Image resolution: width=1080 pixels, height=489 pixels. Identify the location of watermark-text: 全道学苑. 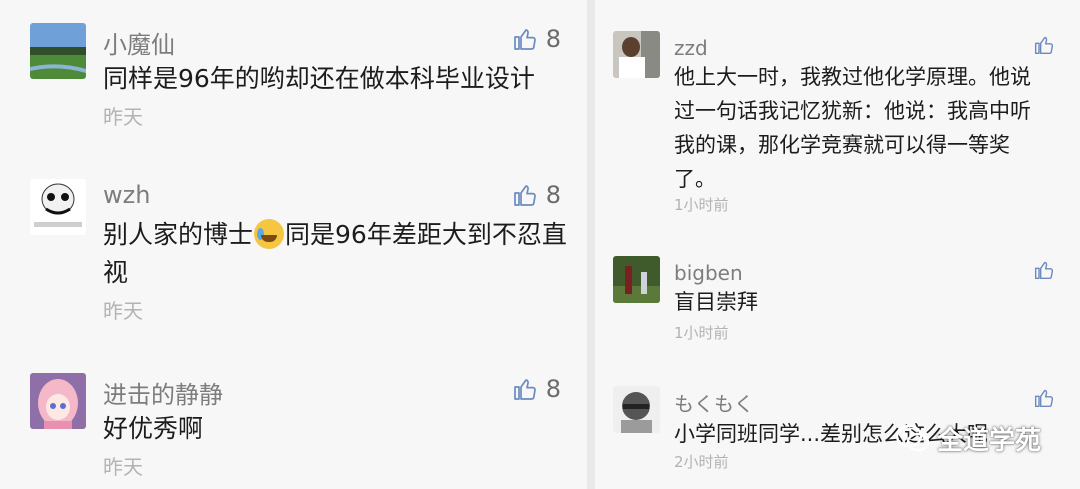
(989, 441).